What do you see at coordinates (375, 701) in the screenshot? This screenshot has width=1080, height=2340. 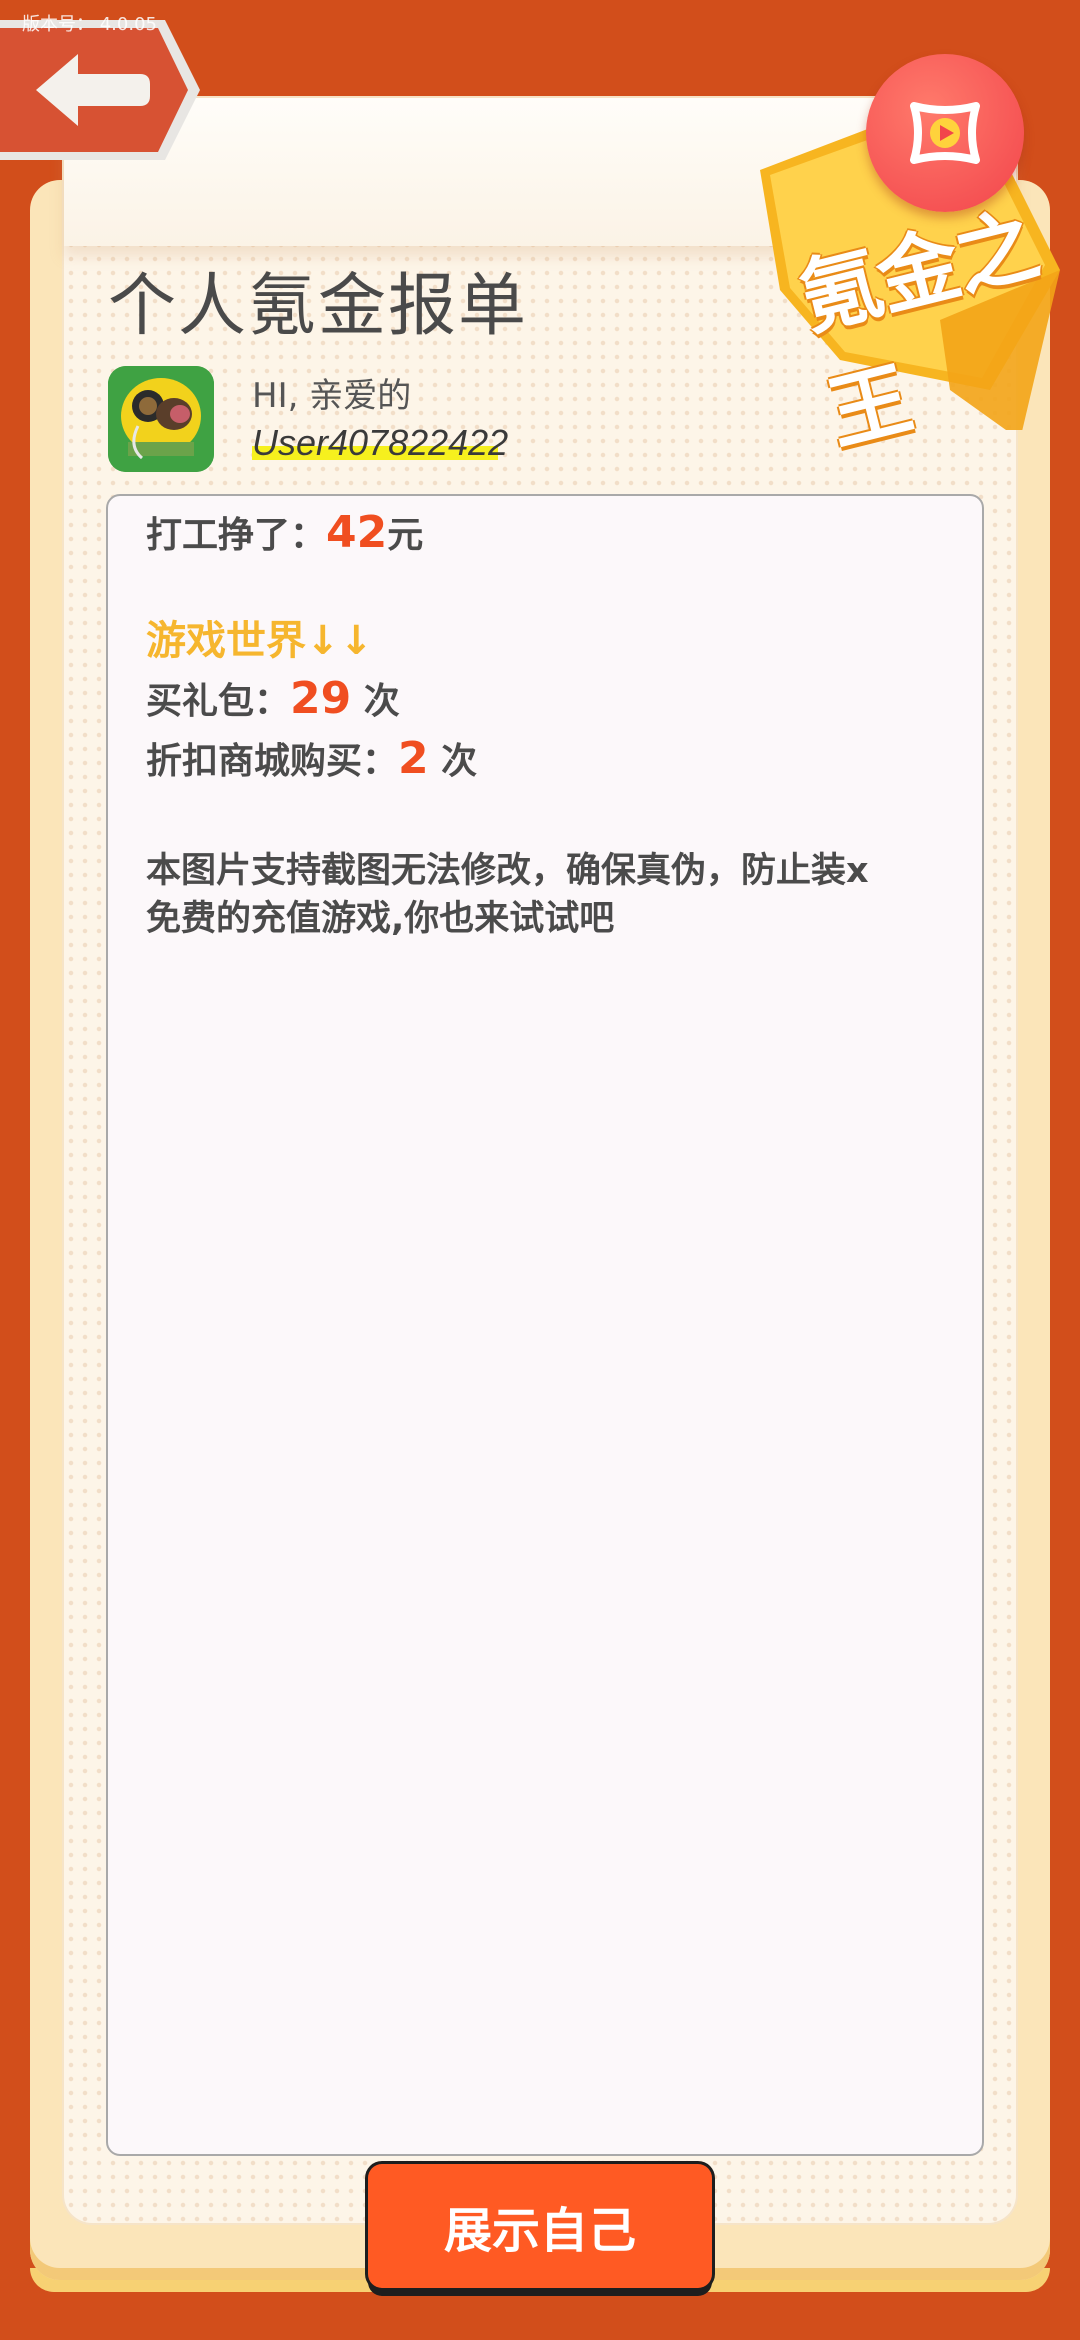 I see `gift-unit: 次` at bounding box center [375, 701].